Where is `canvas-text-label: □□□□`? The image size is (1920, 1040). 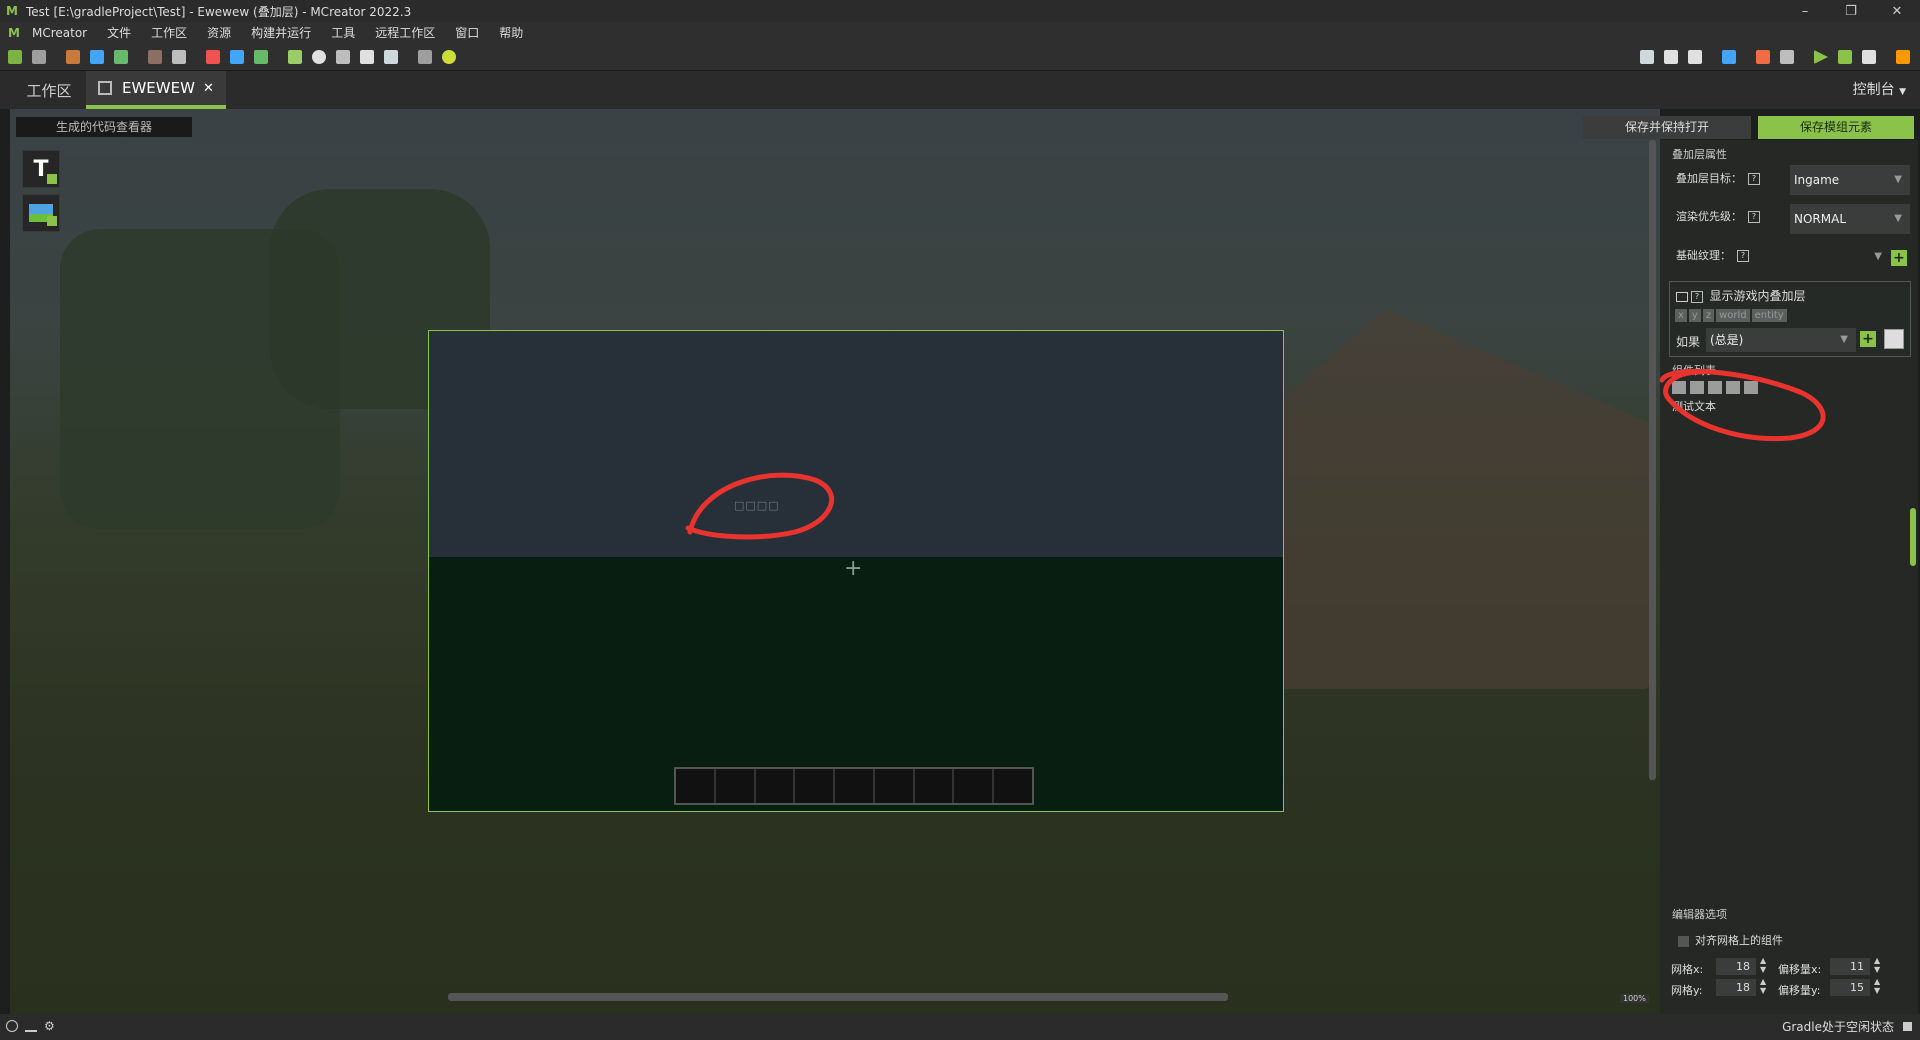 canvas-text-label: □□□□ is located at coordinates (756, 505).